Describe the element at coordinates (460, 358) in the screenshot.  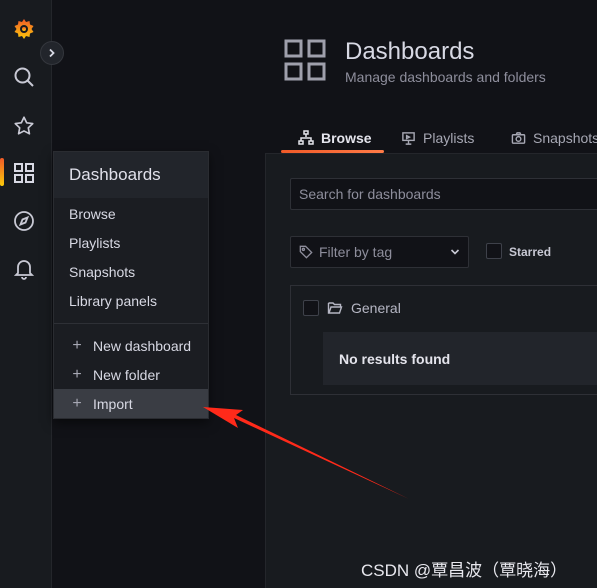
I see `empty-results-message: No results found` at that location.